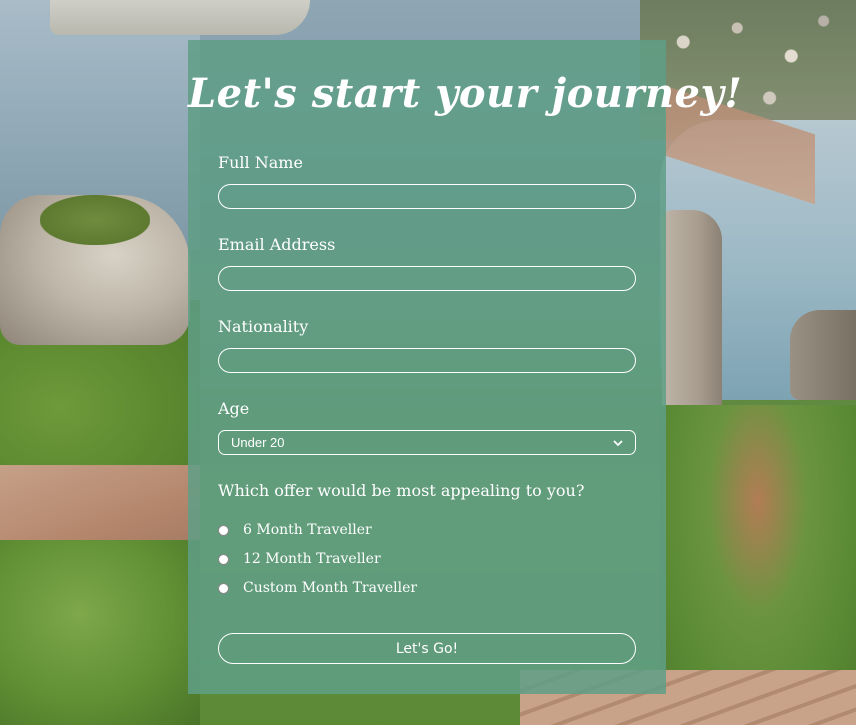 The width and height of the screenshot is (856, 725). I want to click on cliff-top, so click(180, 17).